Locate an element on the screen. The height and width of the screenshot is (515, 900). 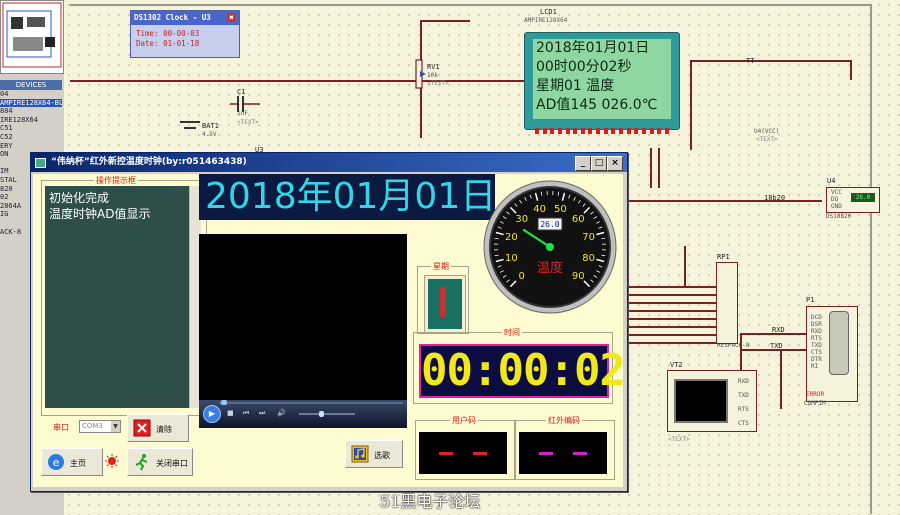
lcd1-part: AMPIRE128X64 is located at coordinates (546, 20).